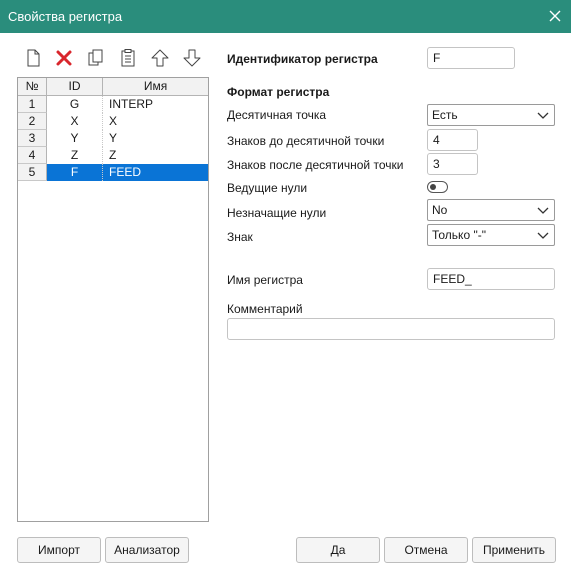 The height and width of the screenshot is (579, 571). Describe the element at coordinates (155, 172) in the screenshot. I see `row-name: FEED` at that location.